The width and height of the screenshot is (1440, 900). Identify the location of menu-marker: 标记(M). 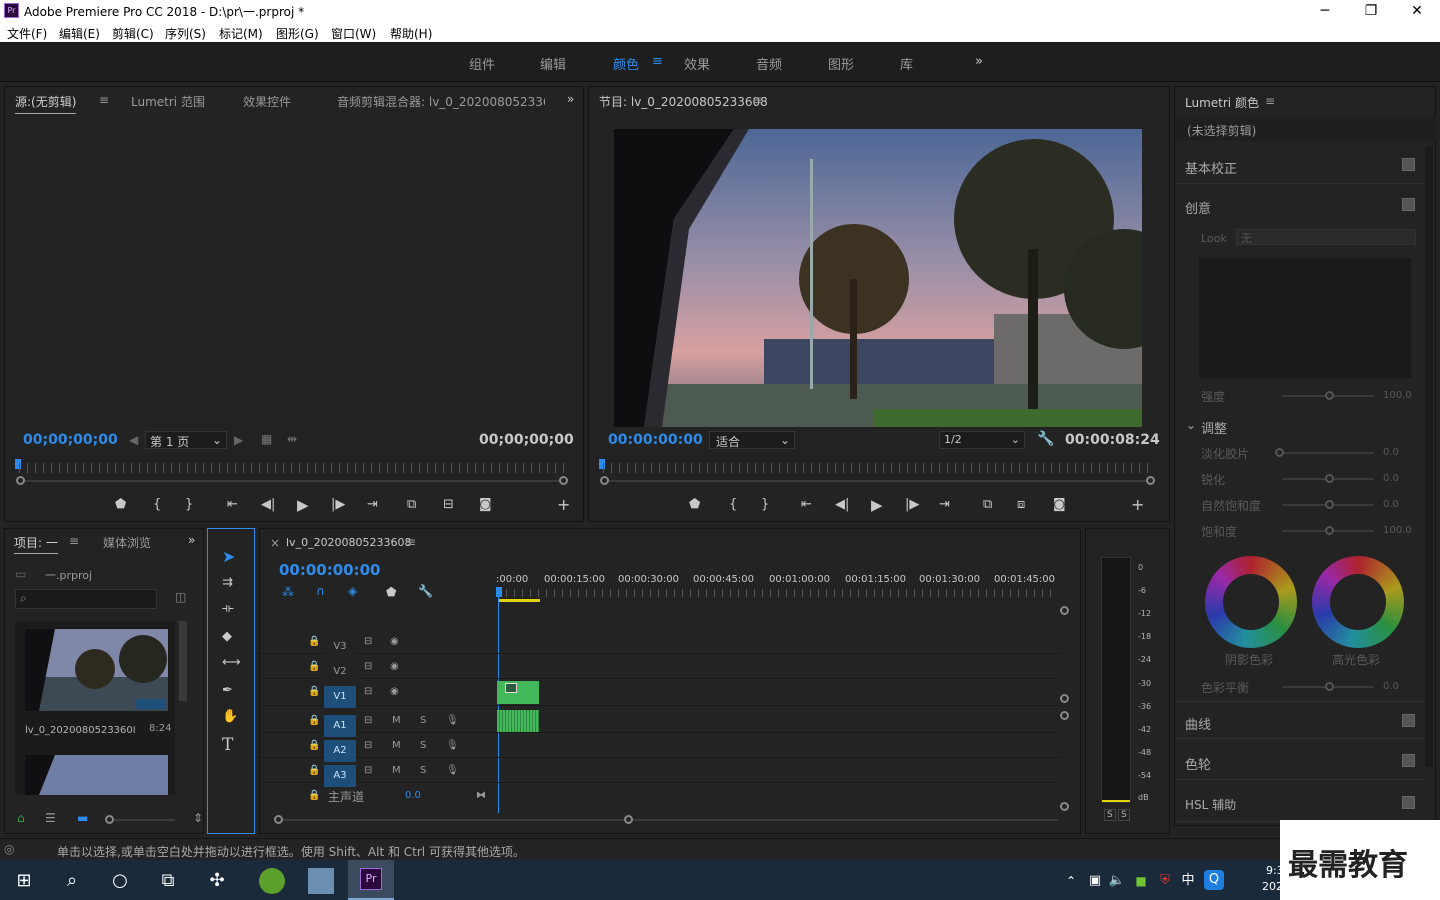
(241, 33).